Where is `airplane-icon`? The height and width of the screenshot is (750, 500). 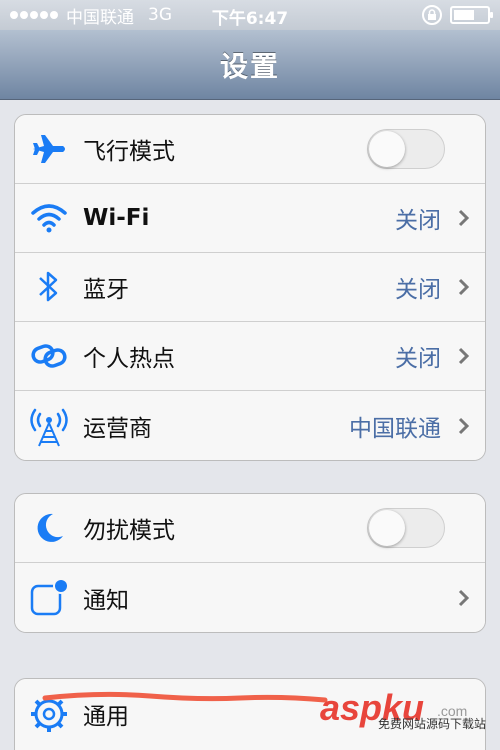
airplane-icon is located at coordinates (49, 149).